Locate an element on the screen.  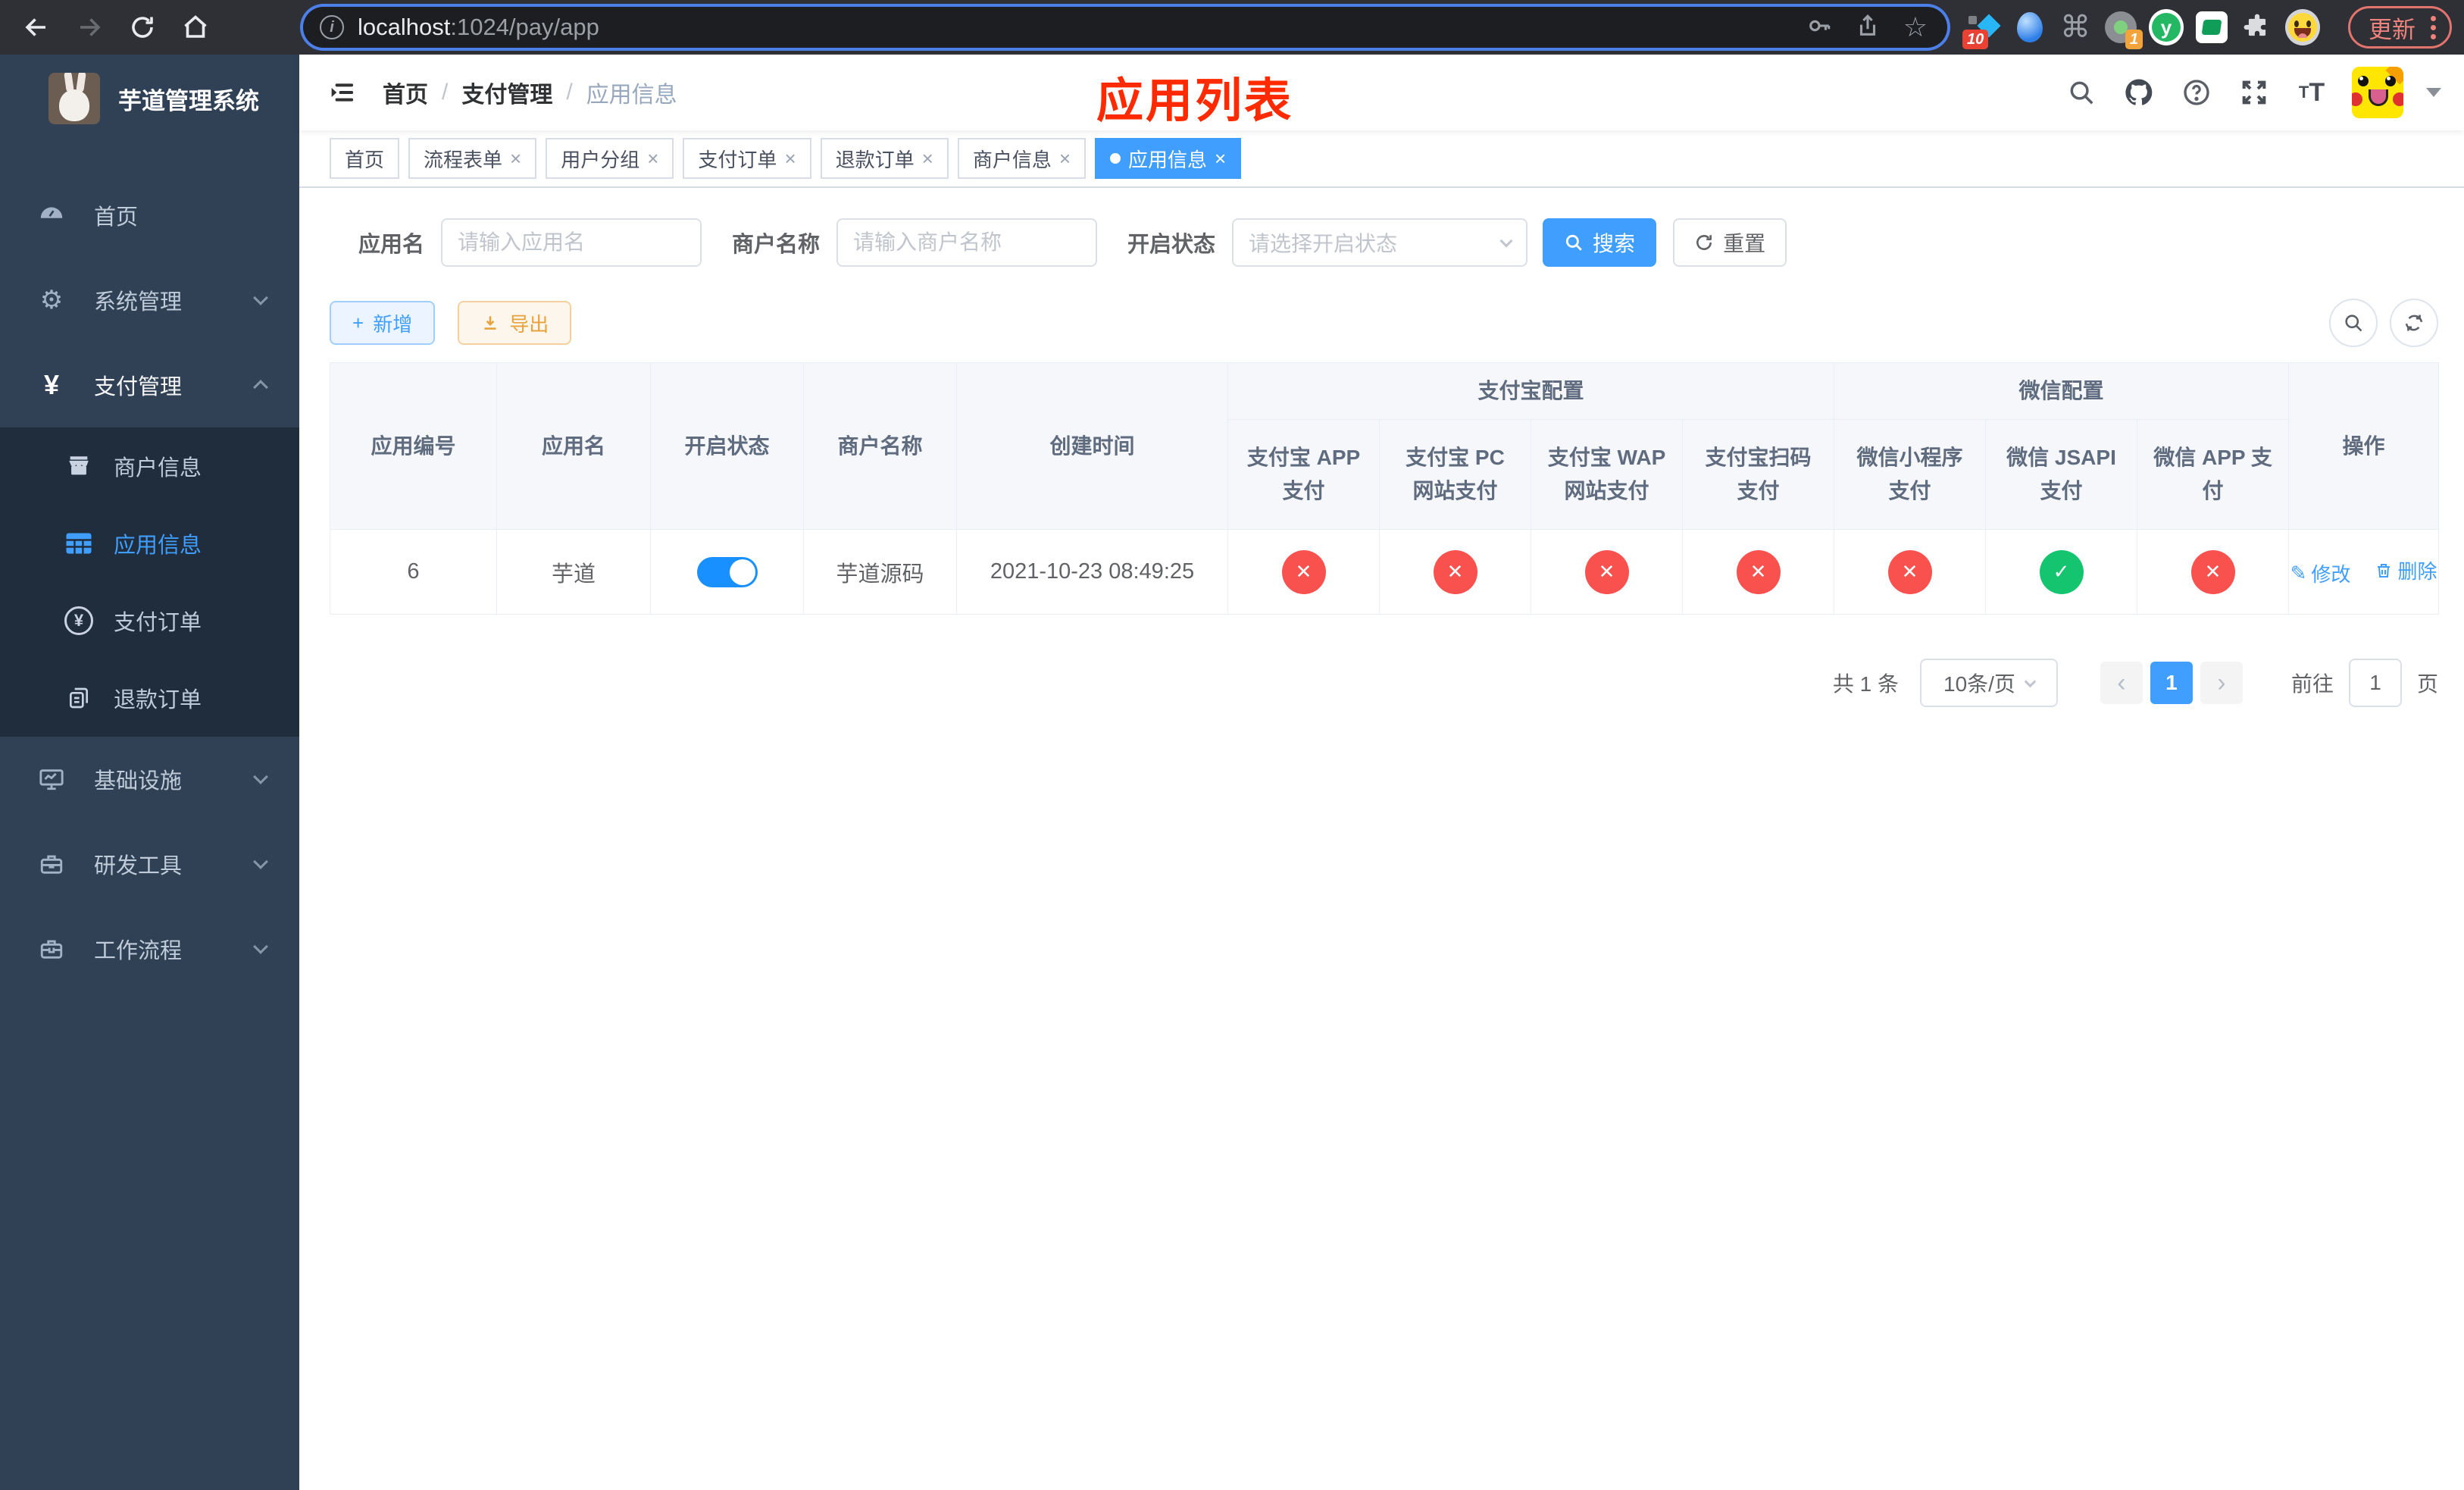
cell-wx-app: ✕ is located at coordinates (2213, 572).